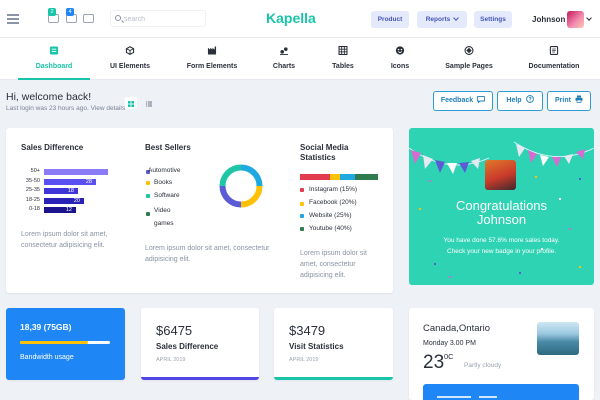  Describe the element at coordinates (164, 19) in the screenshot. I see `search-input` at that location.